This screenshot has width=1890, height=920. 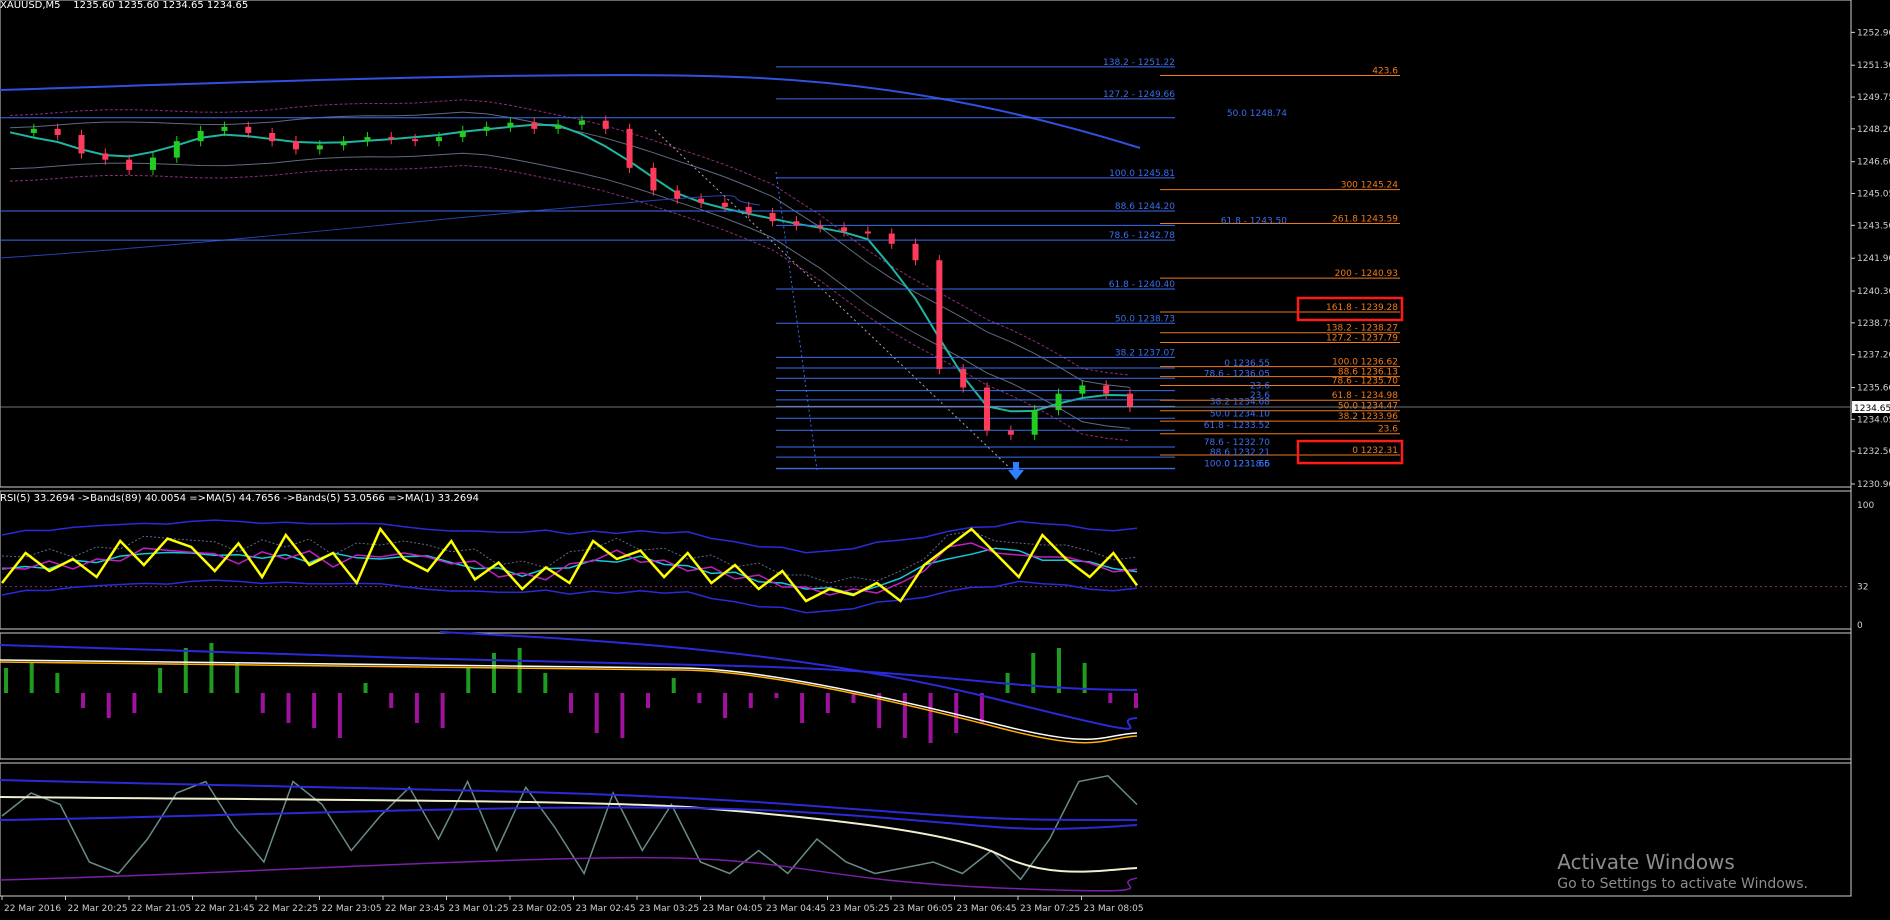 What do you see at coordinates (1873, 356) in the screenshot?
I see `price-tick-label: 1237.20` at bounding box center [1873, 356].